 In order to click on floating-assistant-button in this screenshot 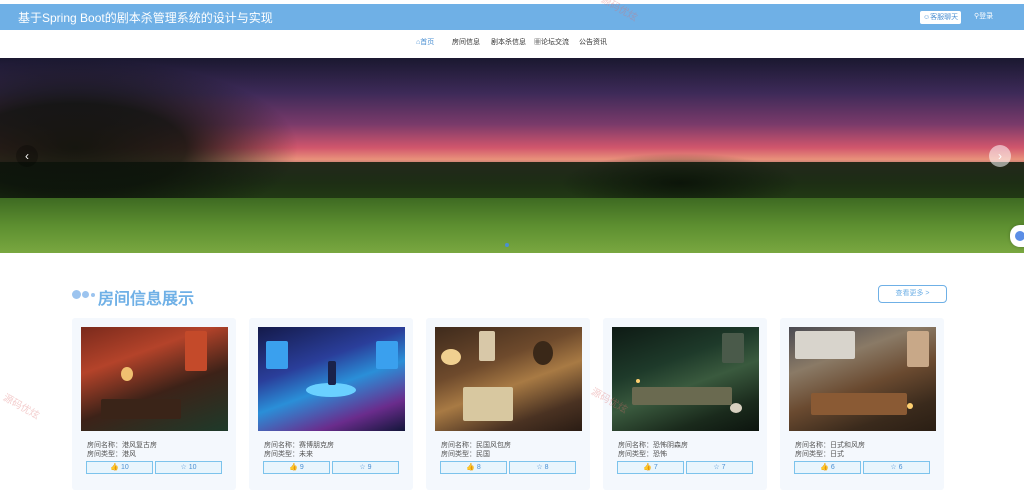, I will do `click(1017, 236)`.